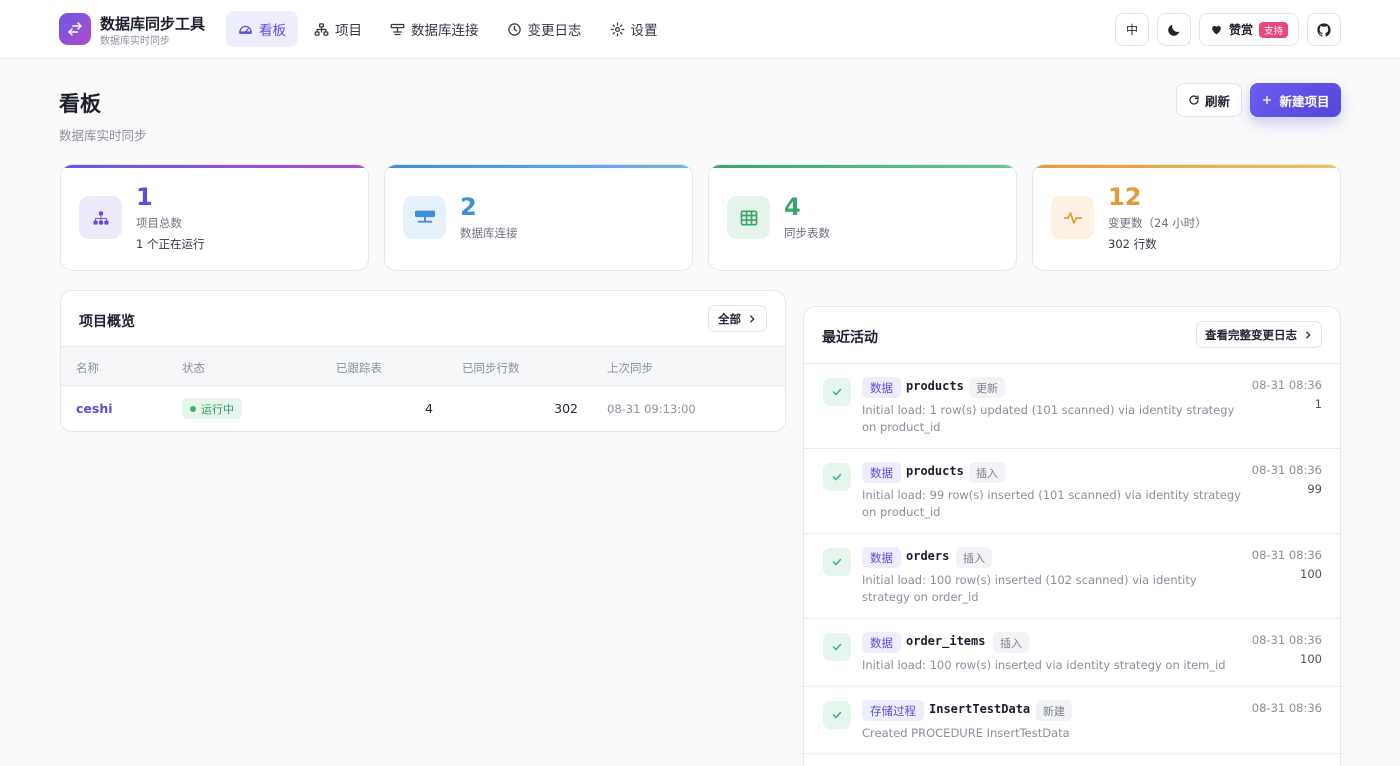 Image resolution: width=1400 pixels, height=766 pixels. What do you see at coordinates (214, 217) in the screenshot?
I see `stat-card-projects: 1 项目总数 1 个正在运行` at bounding box center [214, 217].